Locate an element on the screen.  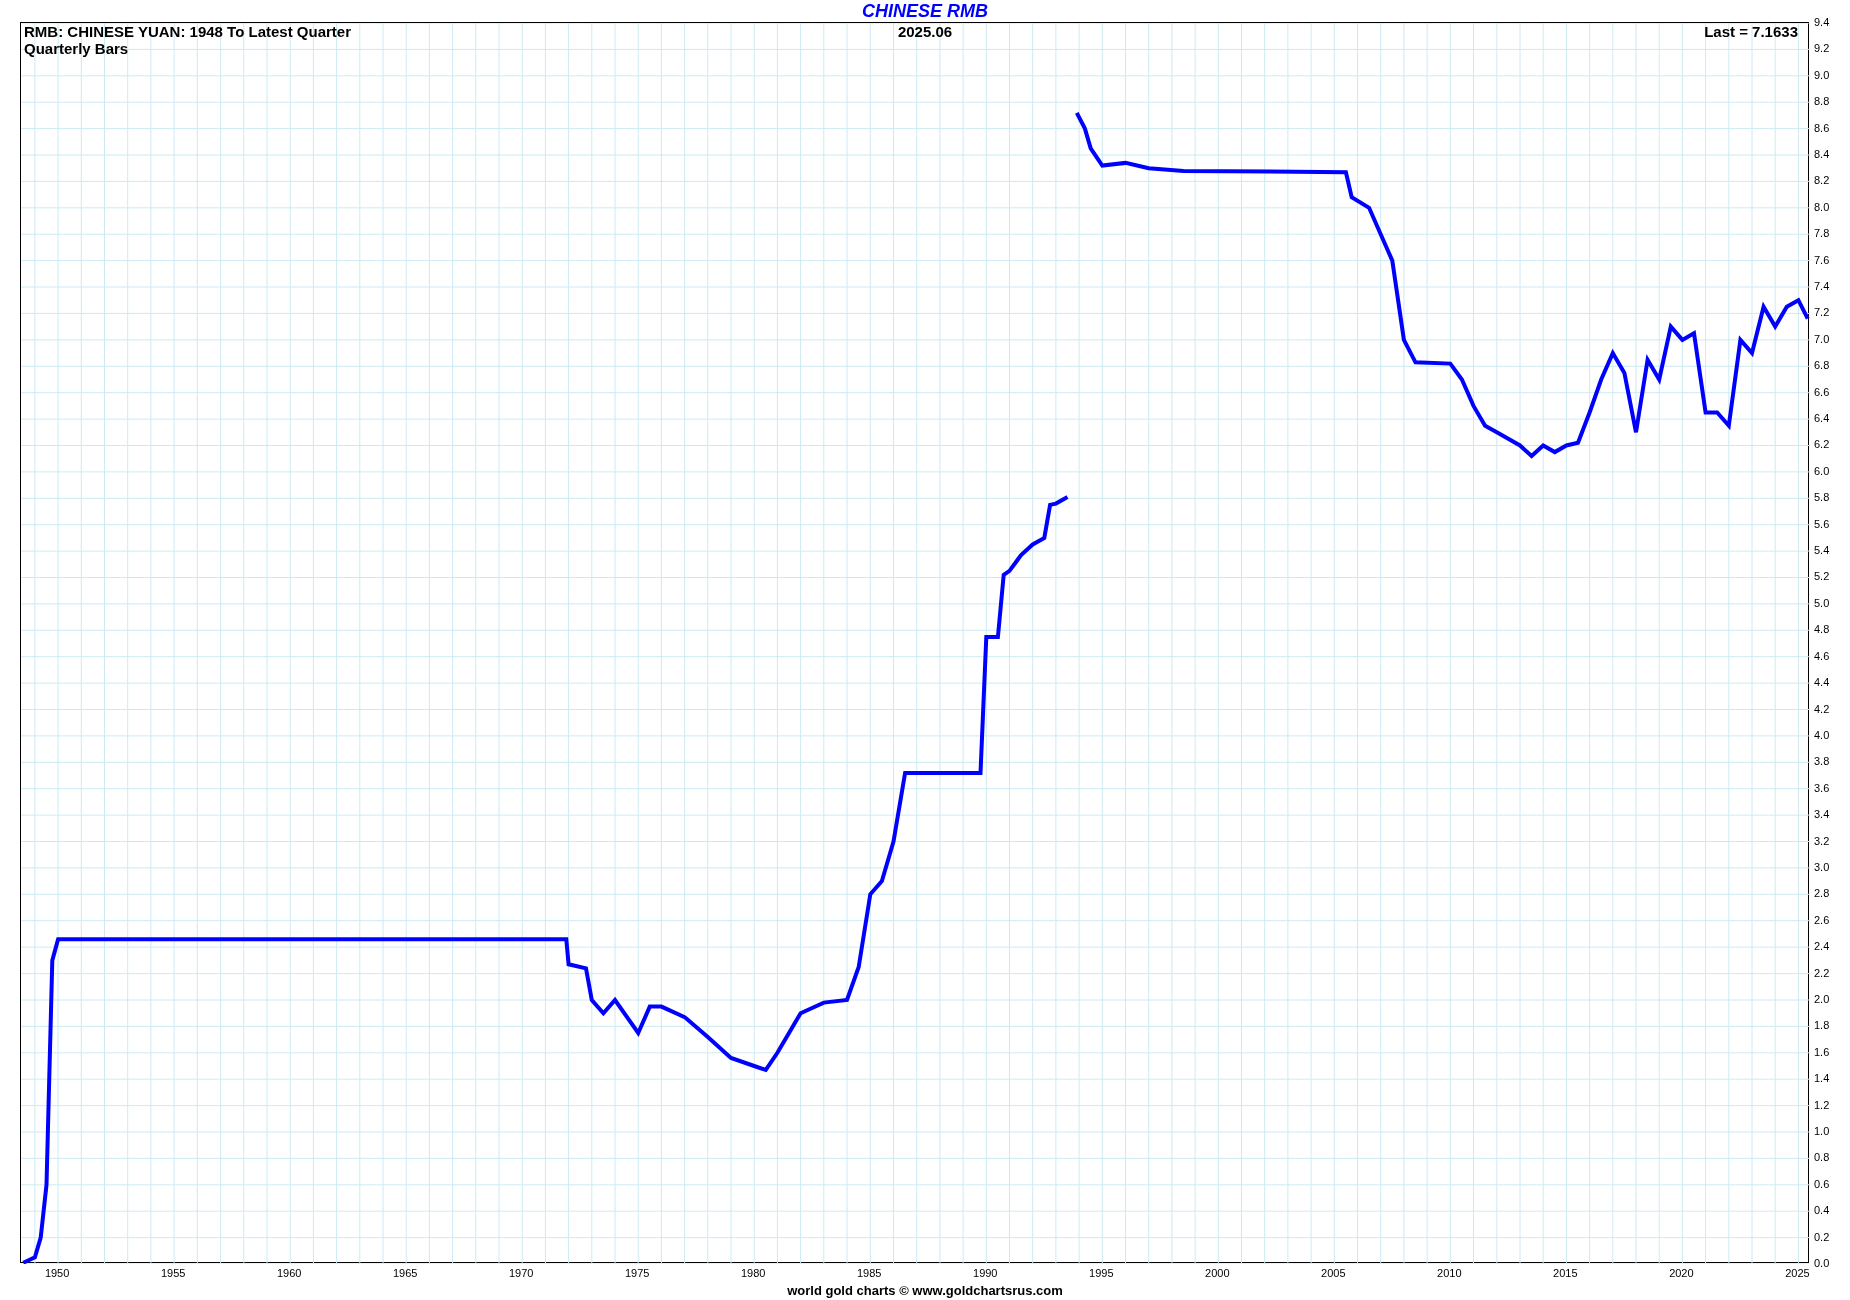
y-axis-label: 8.4 is located at coordinates (1822, 154).